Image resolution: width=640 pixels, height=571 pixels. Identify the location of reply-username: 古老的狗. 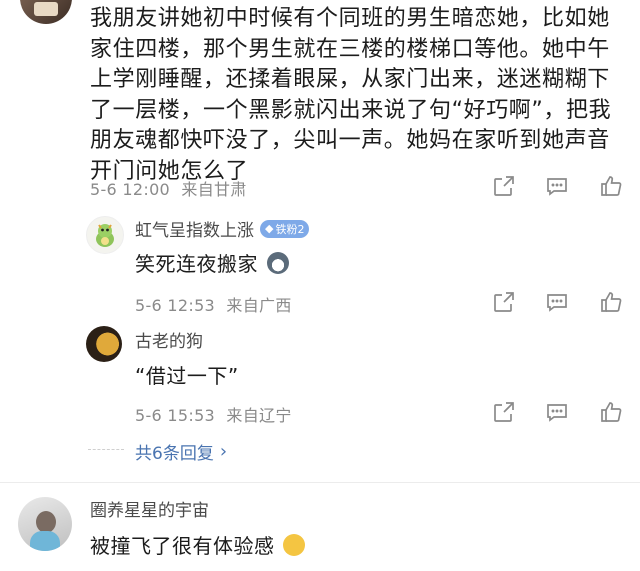
(169, 339).